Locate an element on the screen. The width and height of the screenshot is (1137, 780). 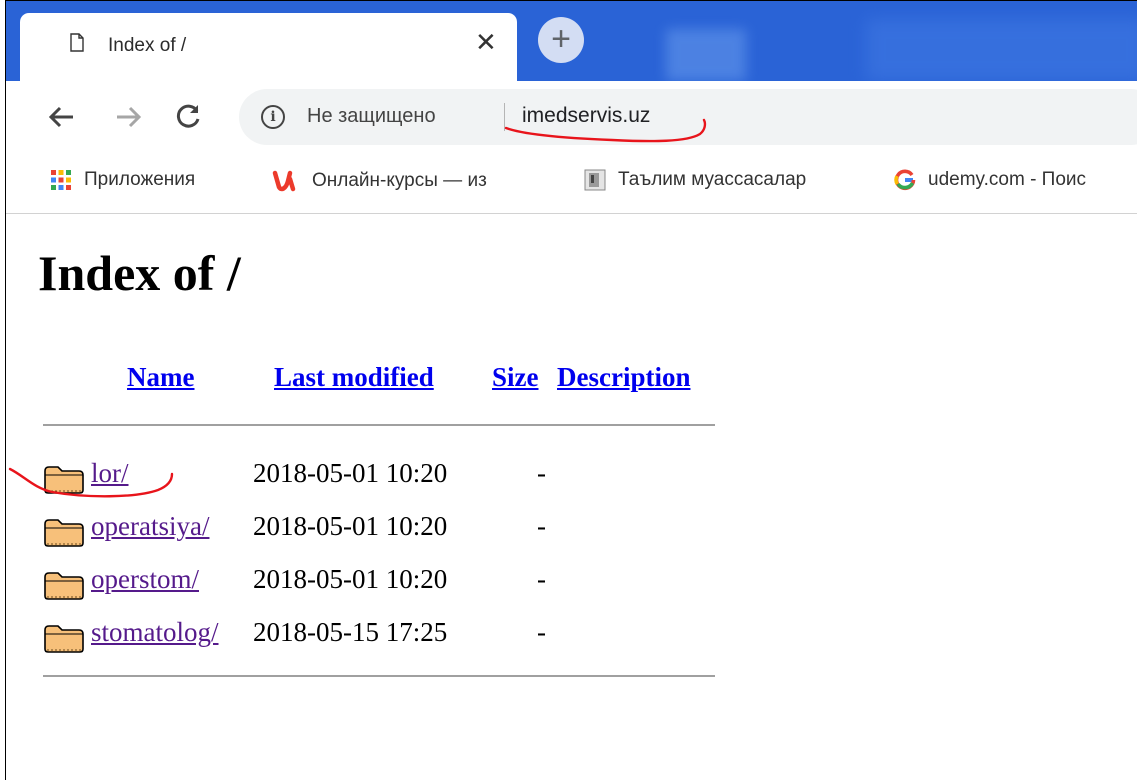
folder-link-operstom: operstom/ is located at coordinates (145, 579).